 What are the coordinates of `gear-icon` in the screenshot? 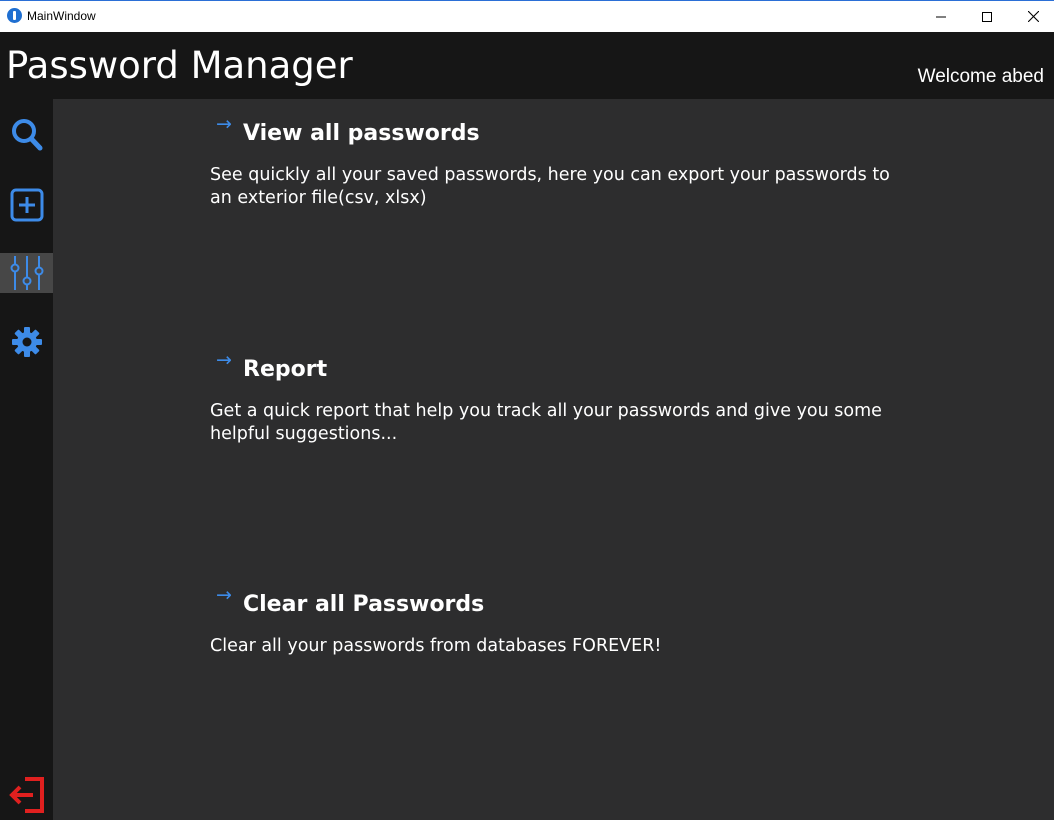 It's located at (26, 342).